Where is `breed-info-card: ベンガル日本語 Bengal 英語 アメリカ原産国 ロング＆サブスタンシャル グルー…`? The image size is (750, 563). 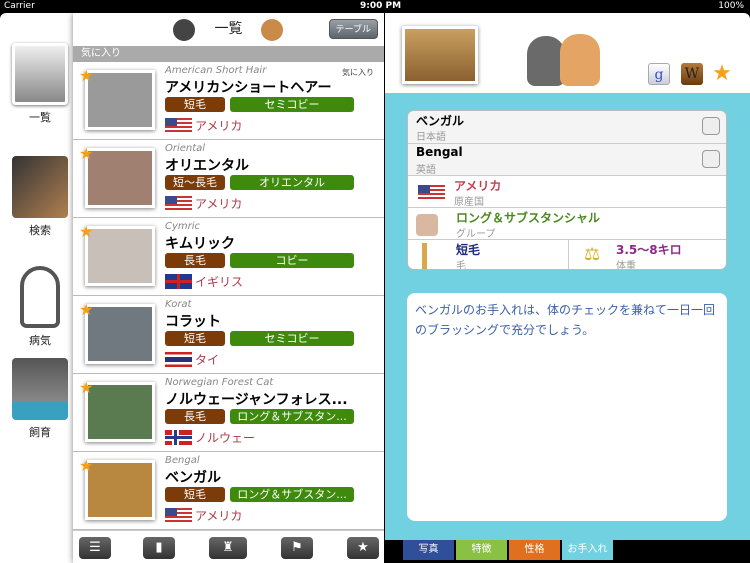
breed-info-card: ベンガル日本語 Bengal 英語 アメリカ原産国 ロング＆サブスタンシャル グルー… is located at coordinates (567, 190).